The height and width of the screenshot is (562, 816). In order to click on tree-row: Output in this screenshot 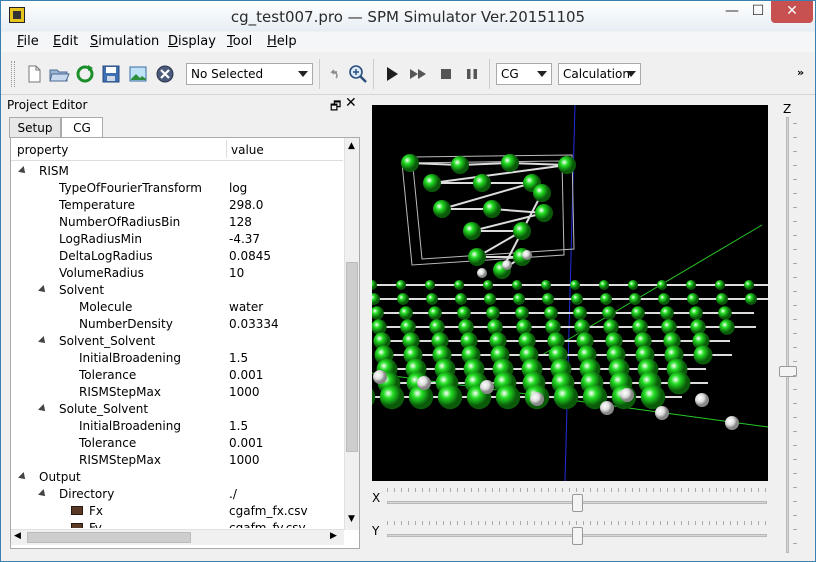, I will do `click(177, 477)`.